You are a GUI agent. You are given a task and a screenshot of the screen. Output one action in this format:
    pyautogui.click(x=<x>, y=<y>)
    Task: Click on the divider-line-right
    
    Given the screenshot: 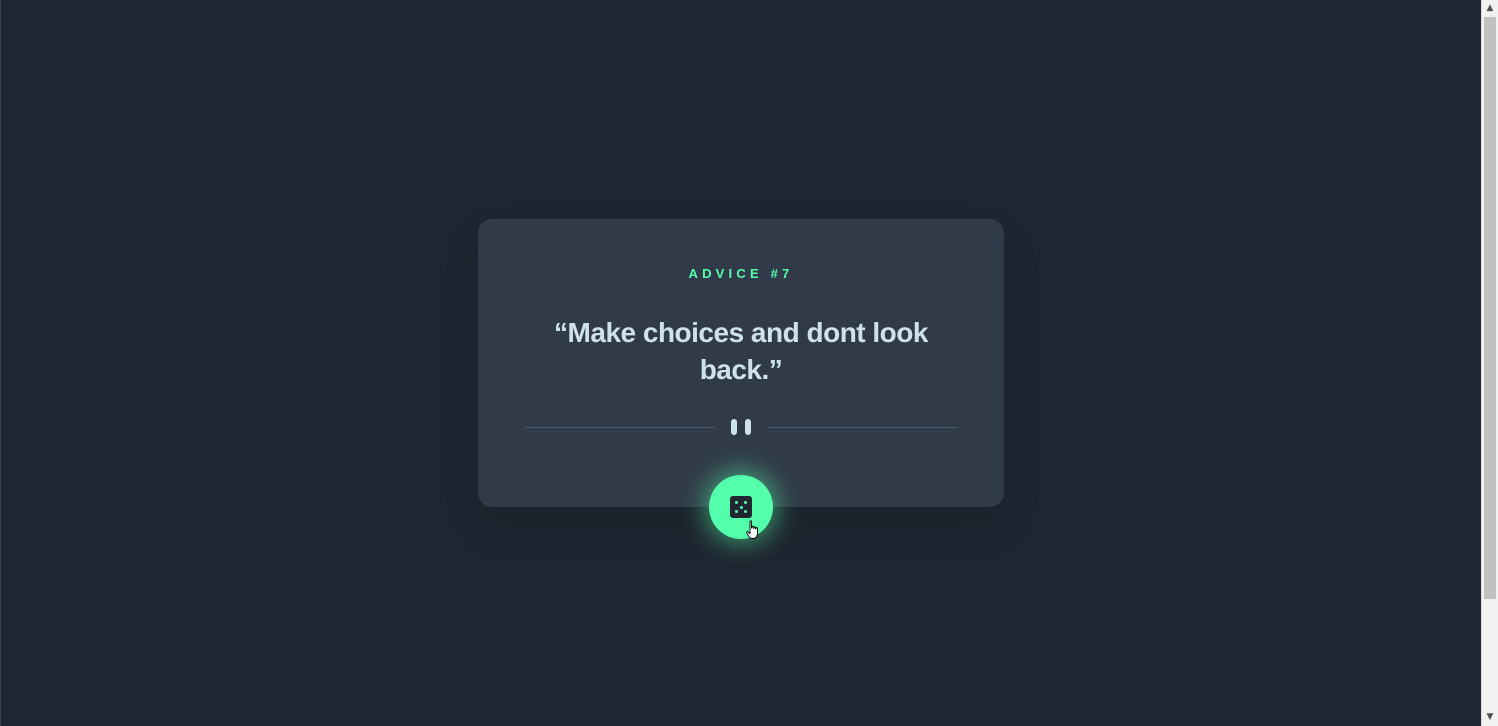 What is the action you would take?
    pyautogui.click(x=862, y=427)
    